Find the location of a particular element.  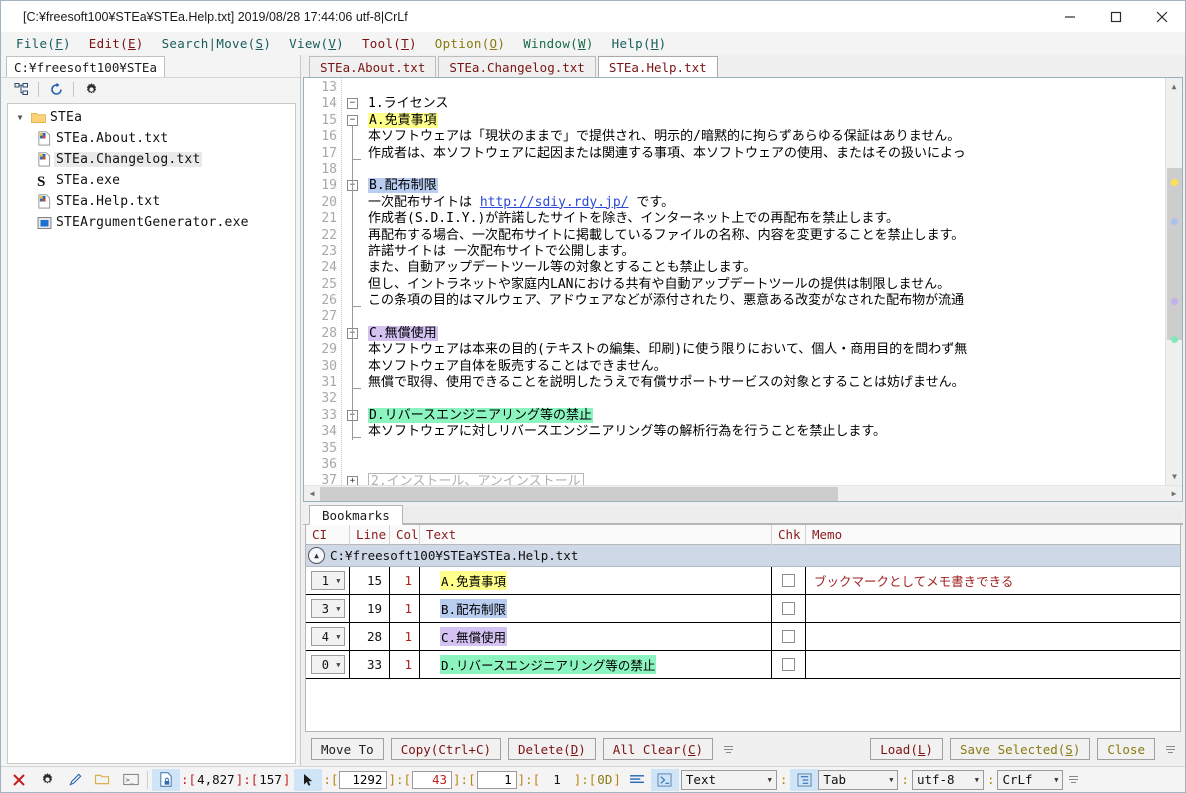

bookmark-row: 1 ▼ 15 1 A.免責事項 ブックマークとしてメモ書きできる is located at coordinates (743, 581).